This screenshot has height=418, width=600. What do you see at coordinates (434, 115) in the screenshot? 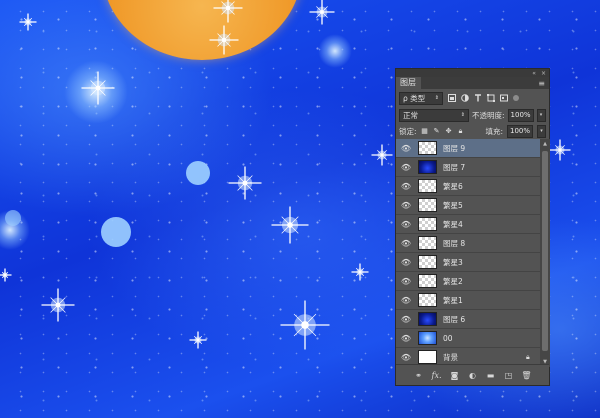
I see `blend-mode-select: 正常 ⇕` at bounding box center [434, 115].